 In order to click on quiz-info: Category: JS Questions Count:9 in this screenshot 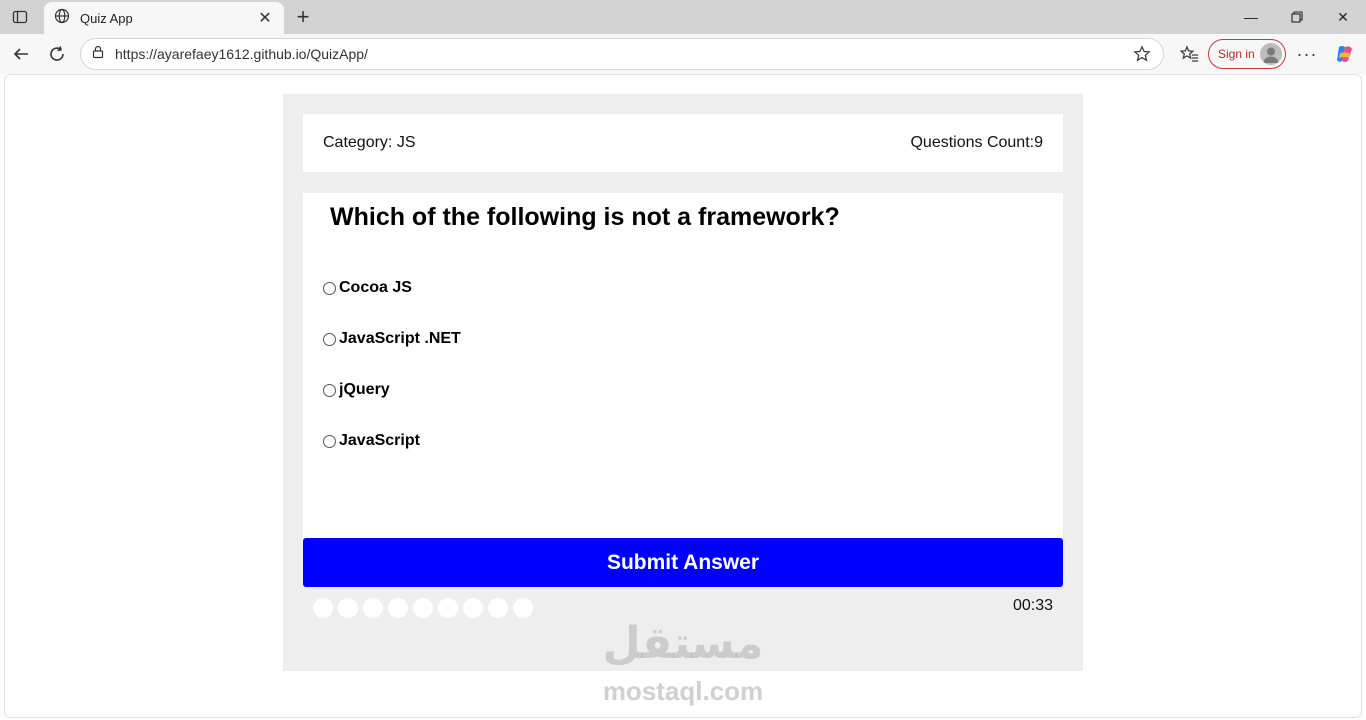, I will do `click(683, 143)`.